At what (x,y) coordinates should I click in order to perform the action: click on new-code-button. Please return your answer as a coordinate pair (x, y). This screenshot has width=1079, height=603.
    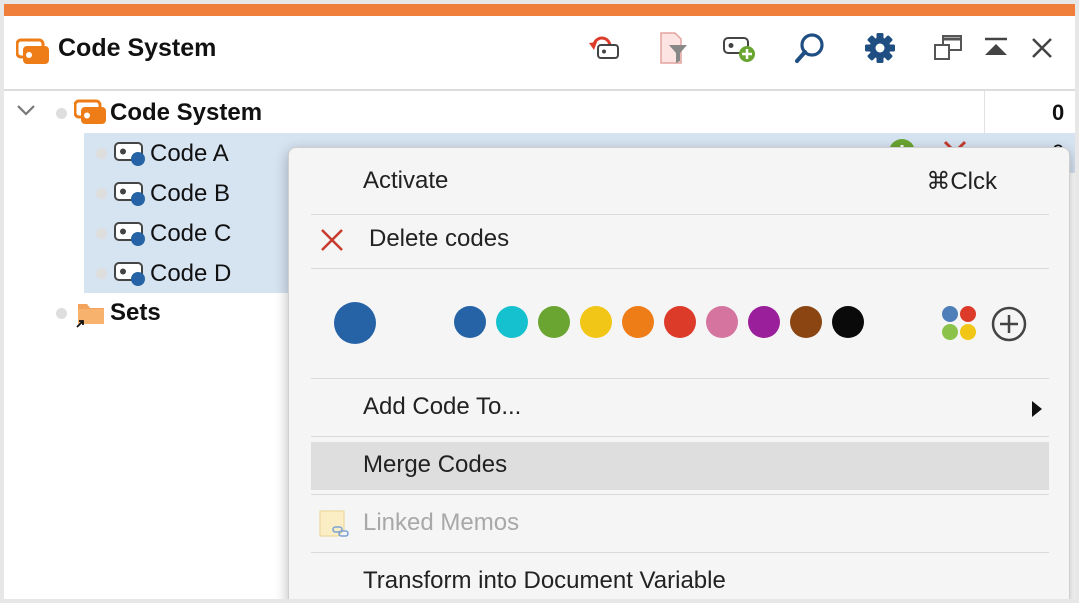
    Looking at the image, I should click on (740, 50).